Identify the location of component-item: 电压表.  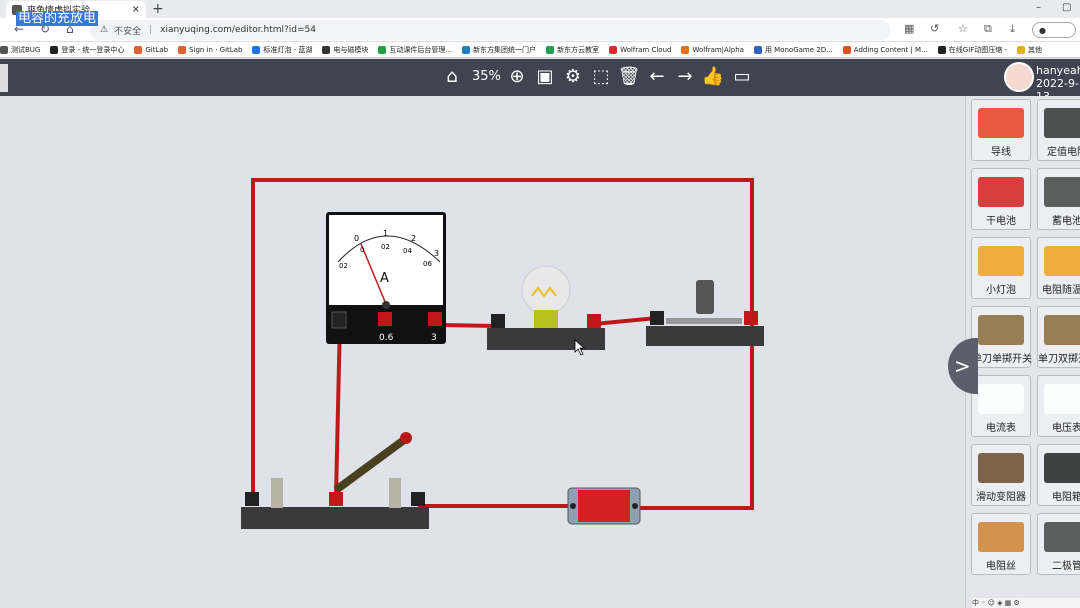
(1058, 406).